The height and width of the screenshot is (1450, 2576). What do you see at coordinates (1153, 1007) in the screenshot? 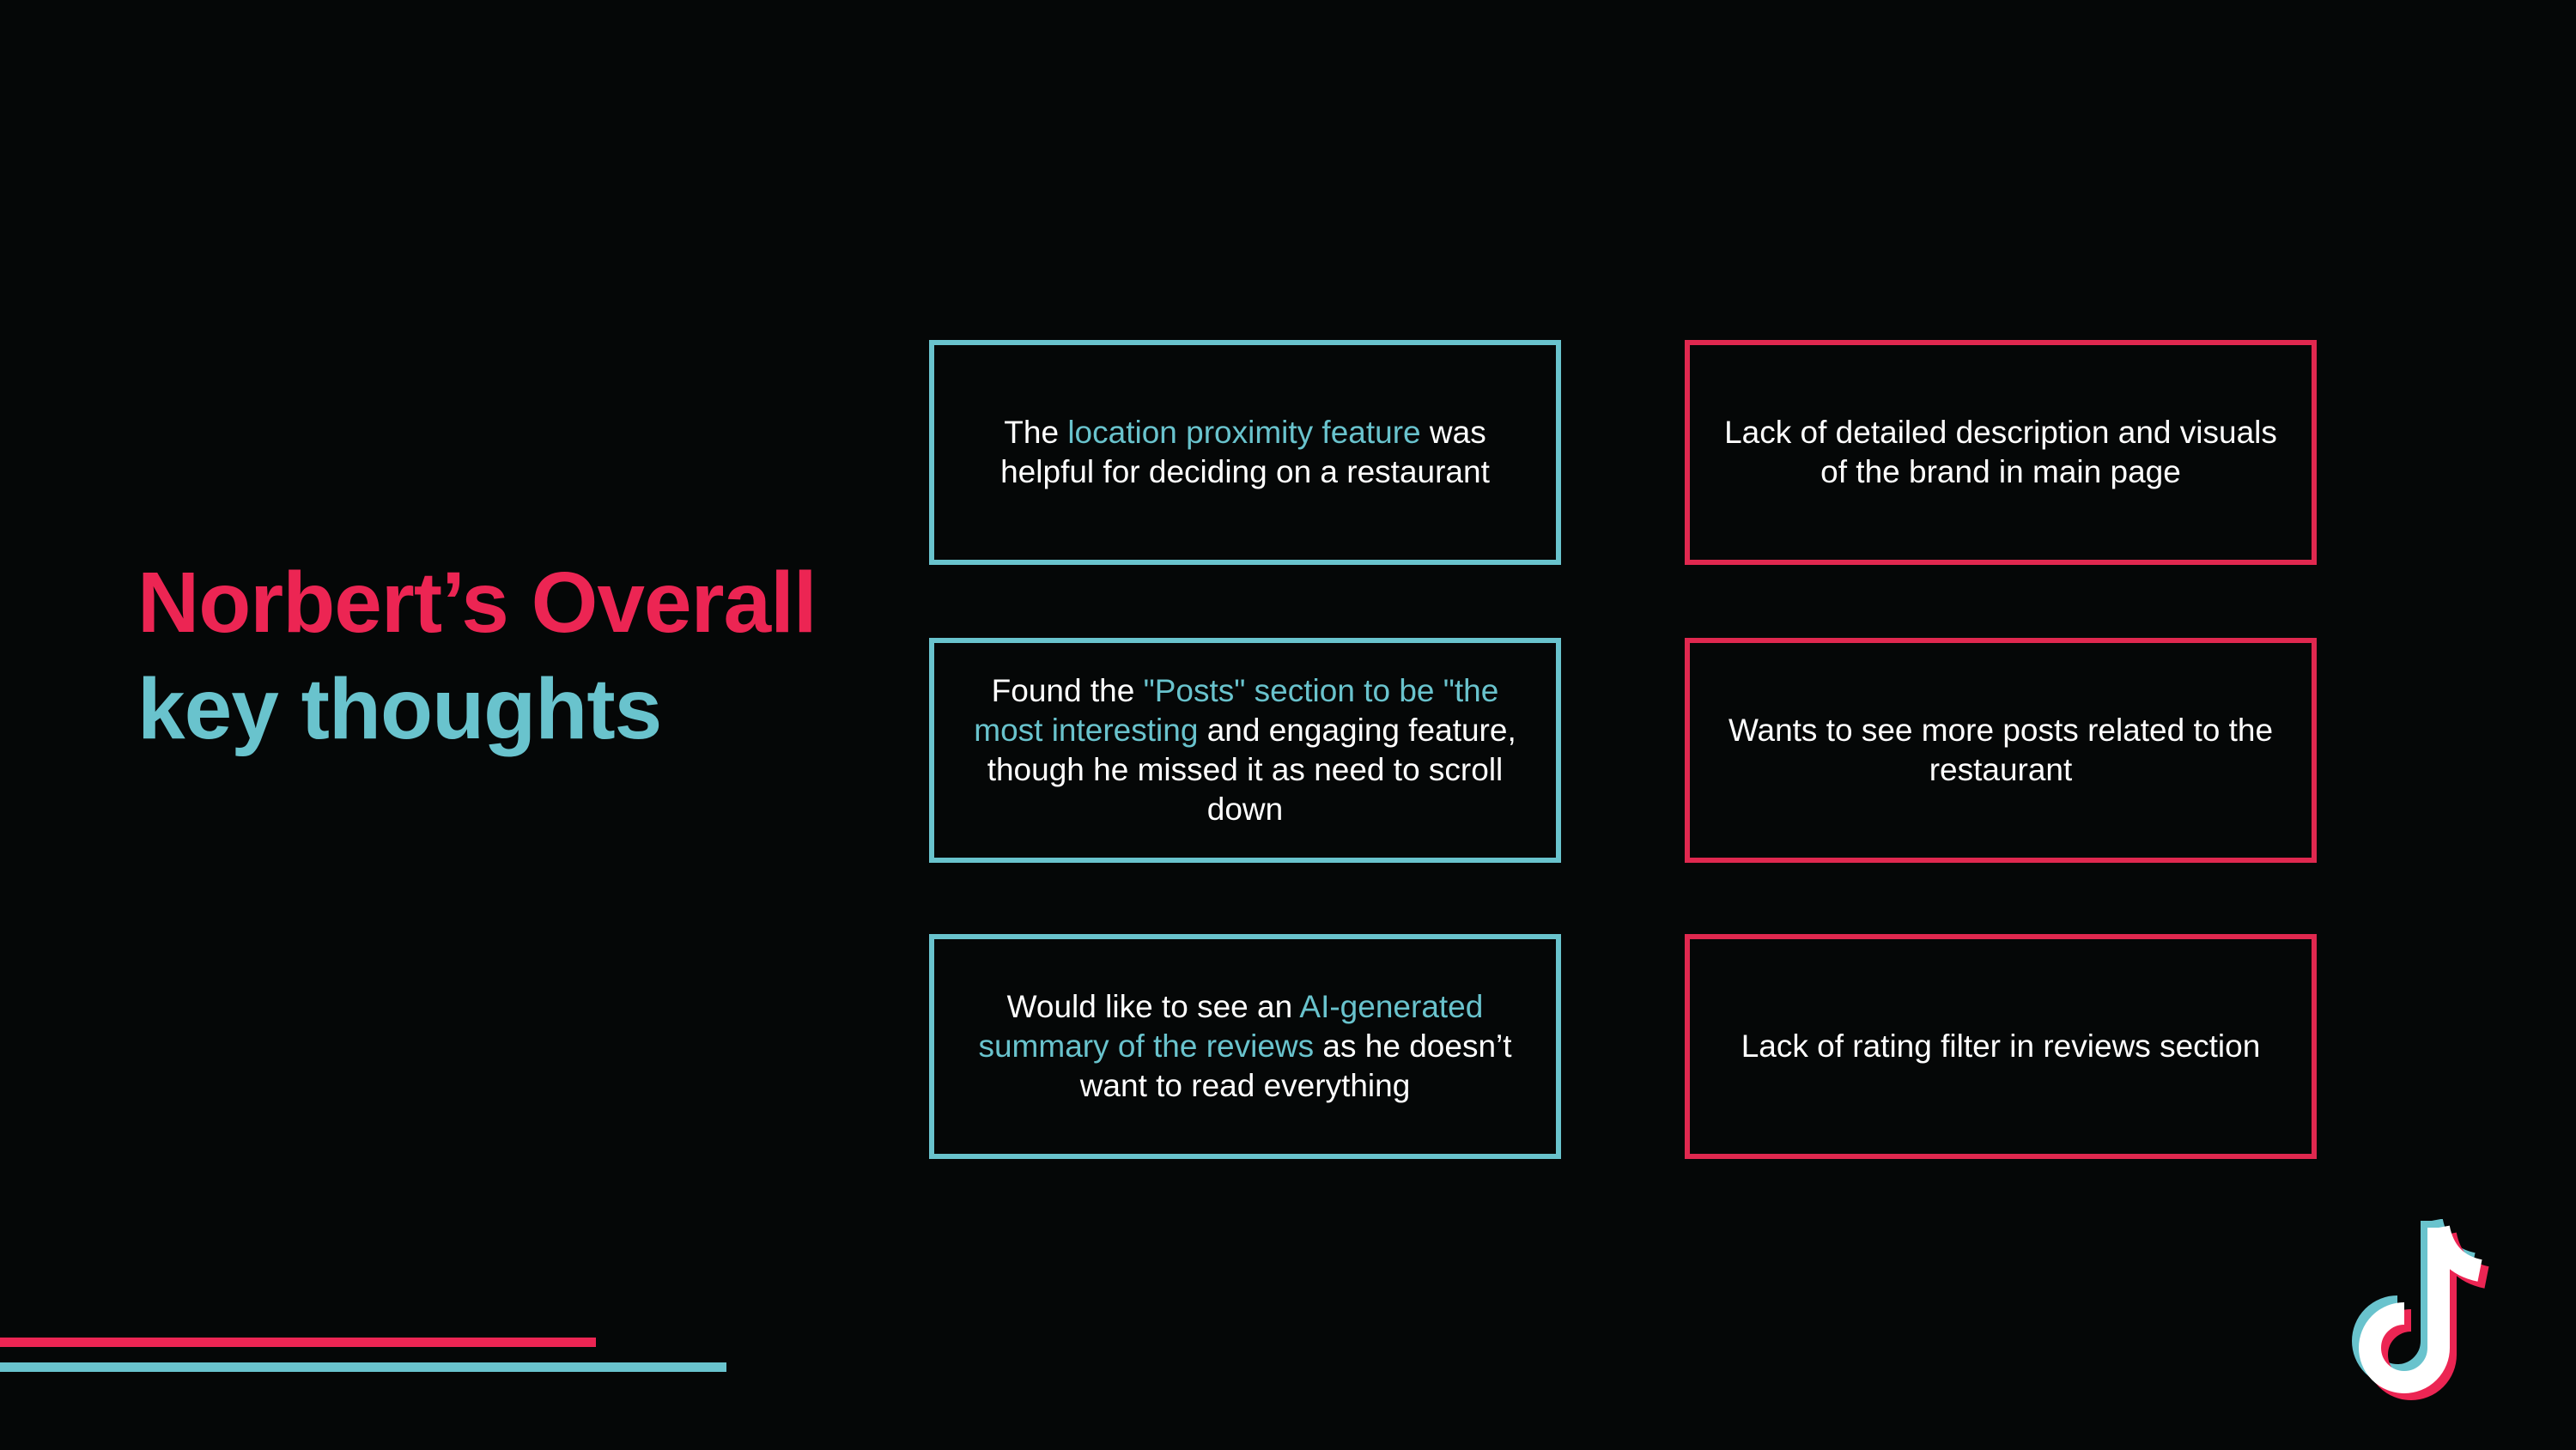
I see `card-text-part: Would like to see an` at bounding box center [1153, 1007].